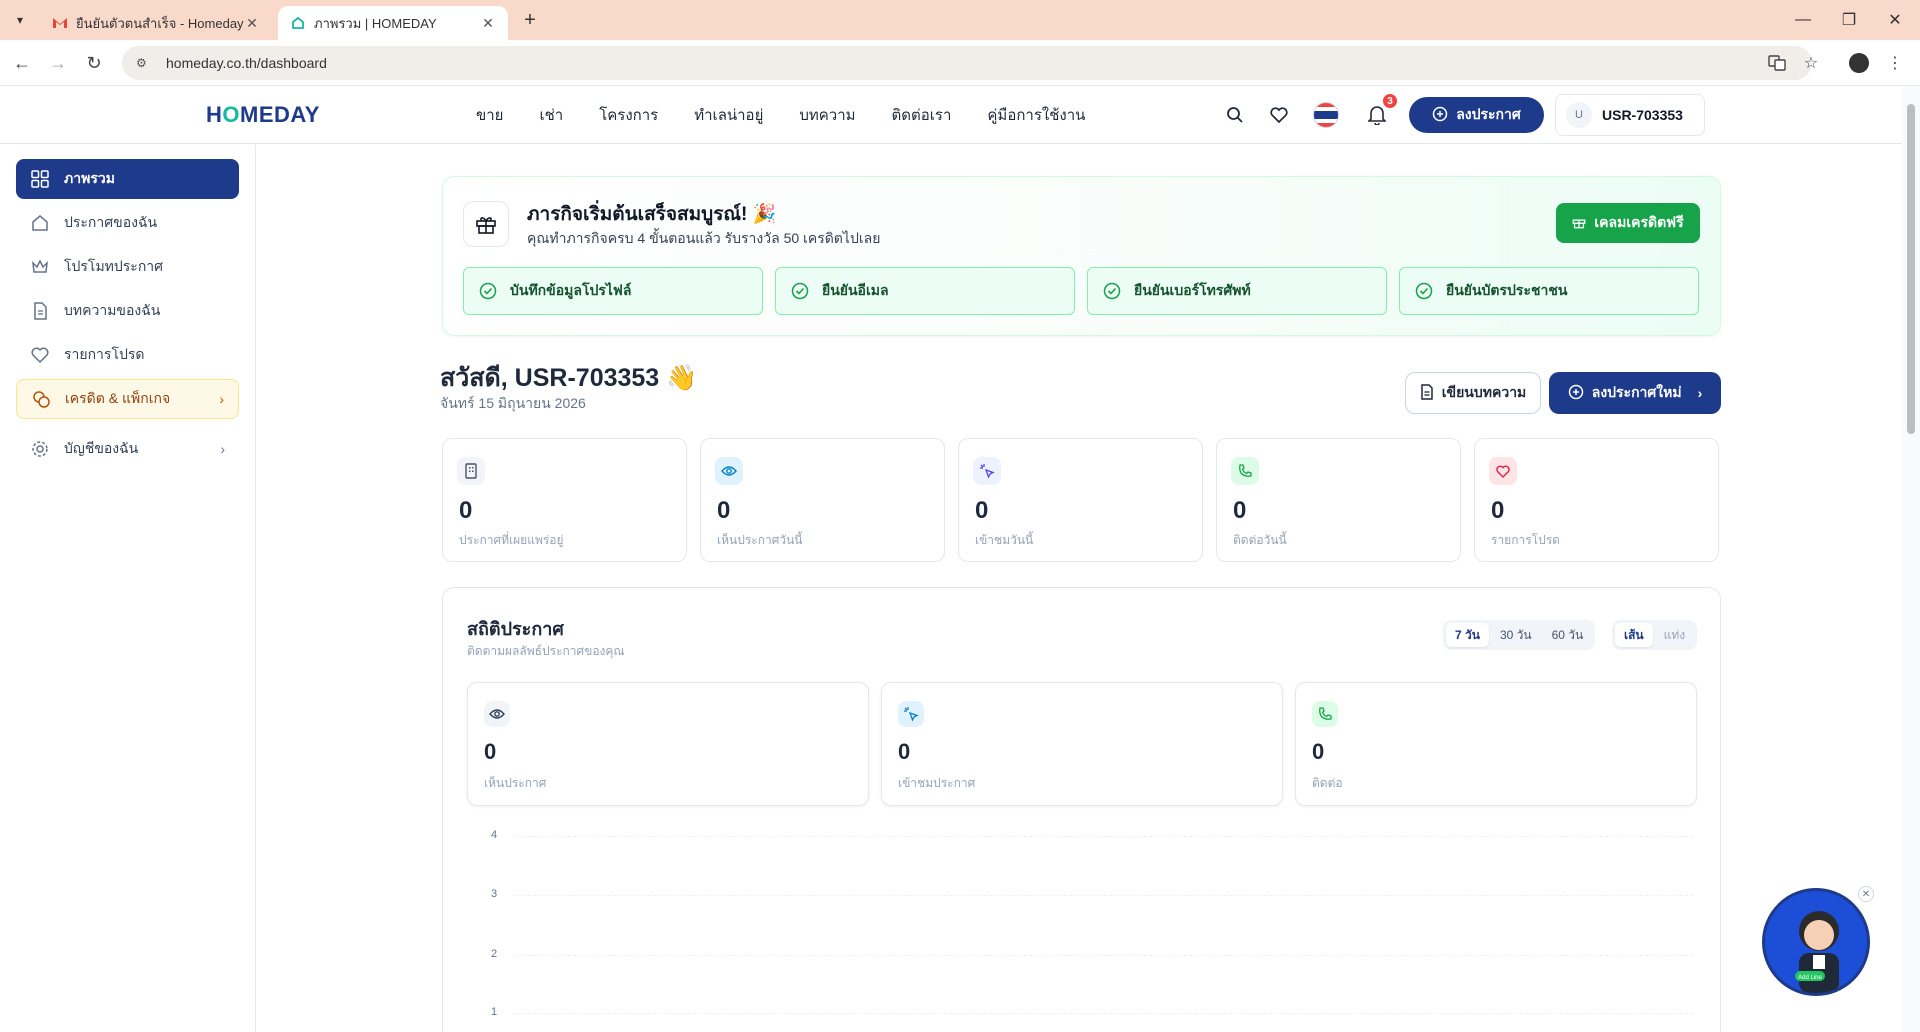  What do you see at coordinates (982, 510) in the screenshot?
I see `summary-value: 0` at bounding box center [982, 510].